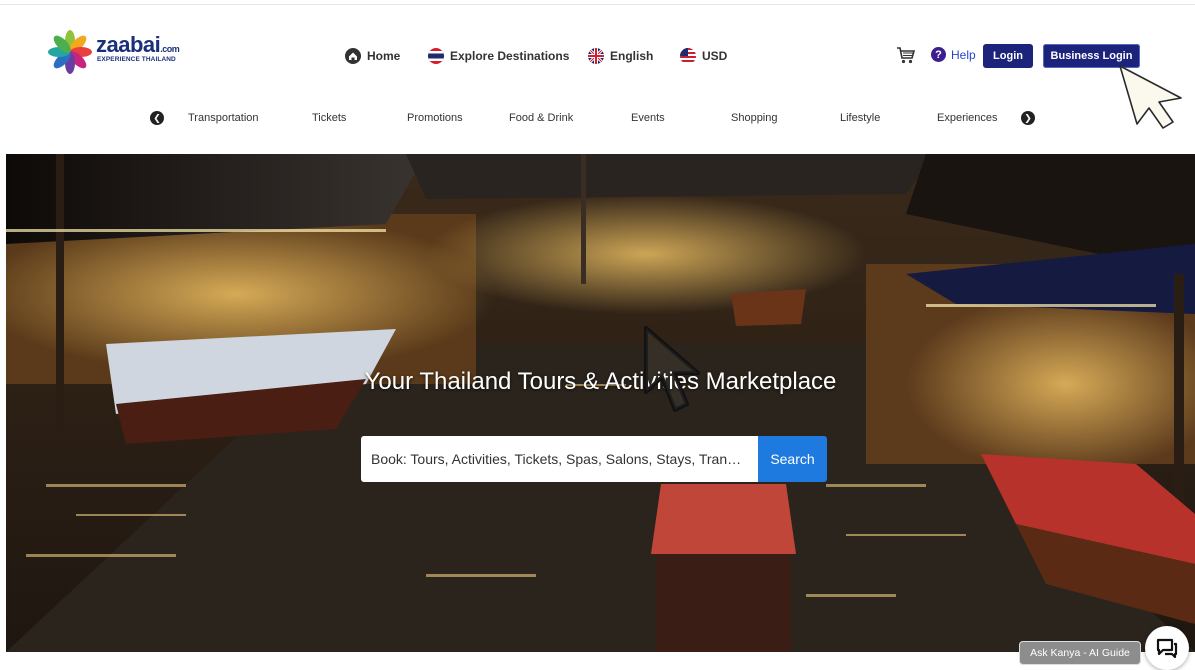 The width and height of the screenshot is (1195, 670). Describe the element at coordinates (715, 56) in the screenshot. I see `nav-currency-label: USD` at that location.